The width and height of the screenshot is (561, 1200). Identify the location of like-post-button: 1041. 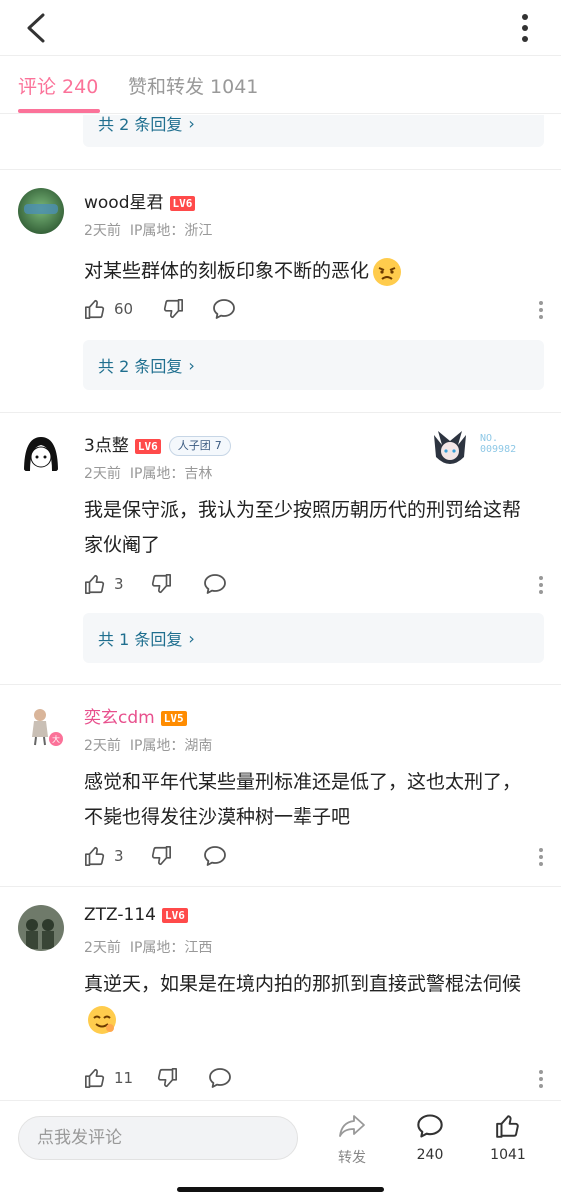
(508, 1138).